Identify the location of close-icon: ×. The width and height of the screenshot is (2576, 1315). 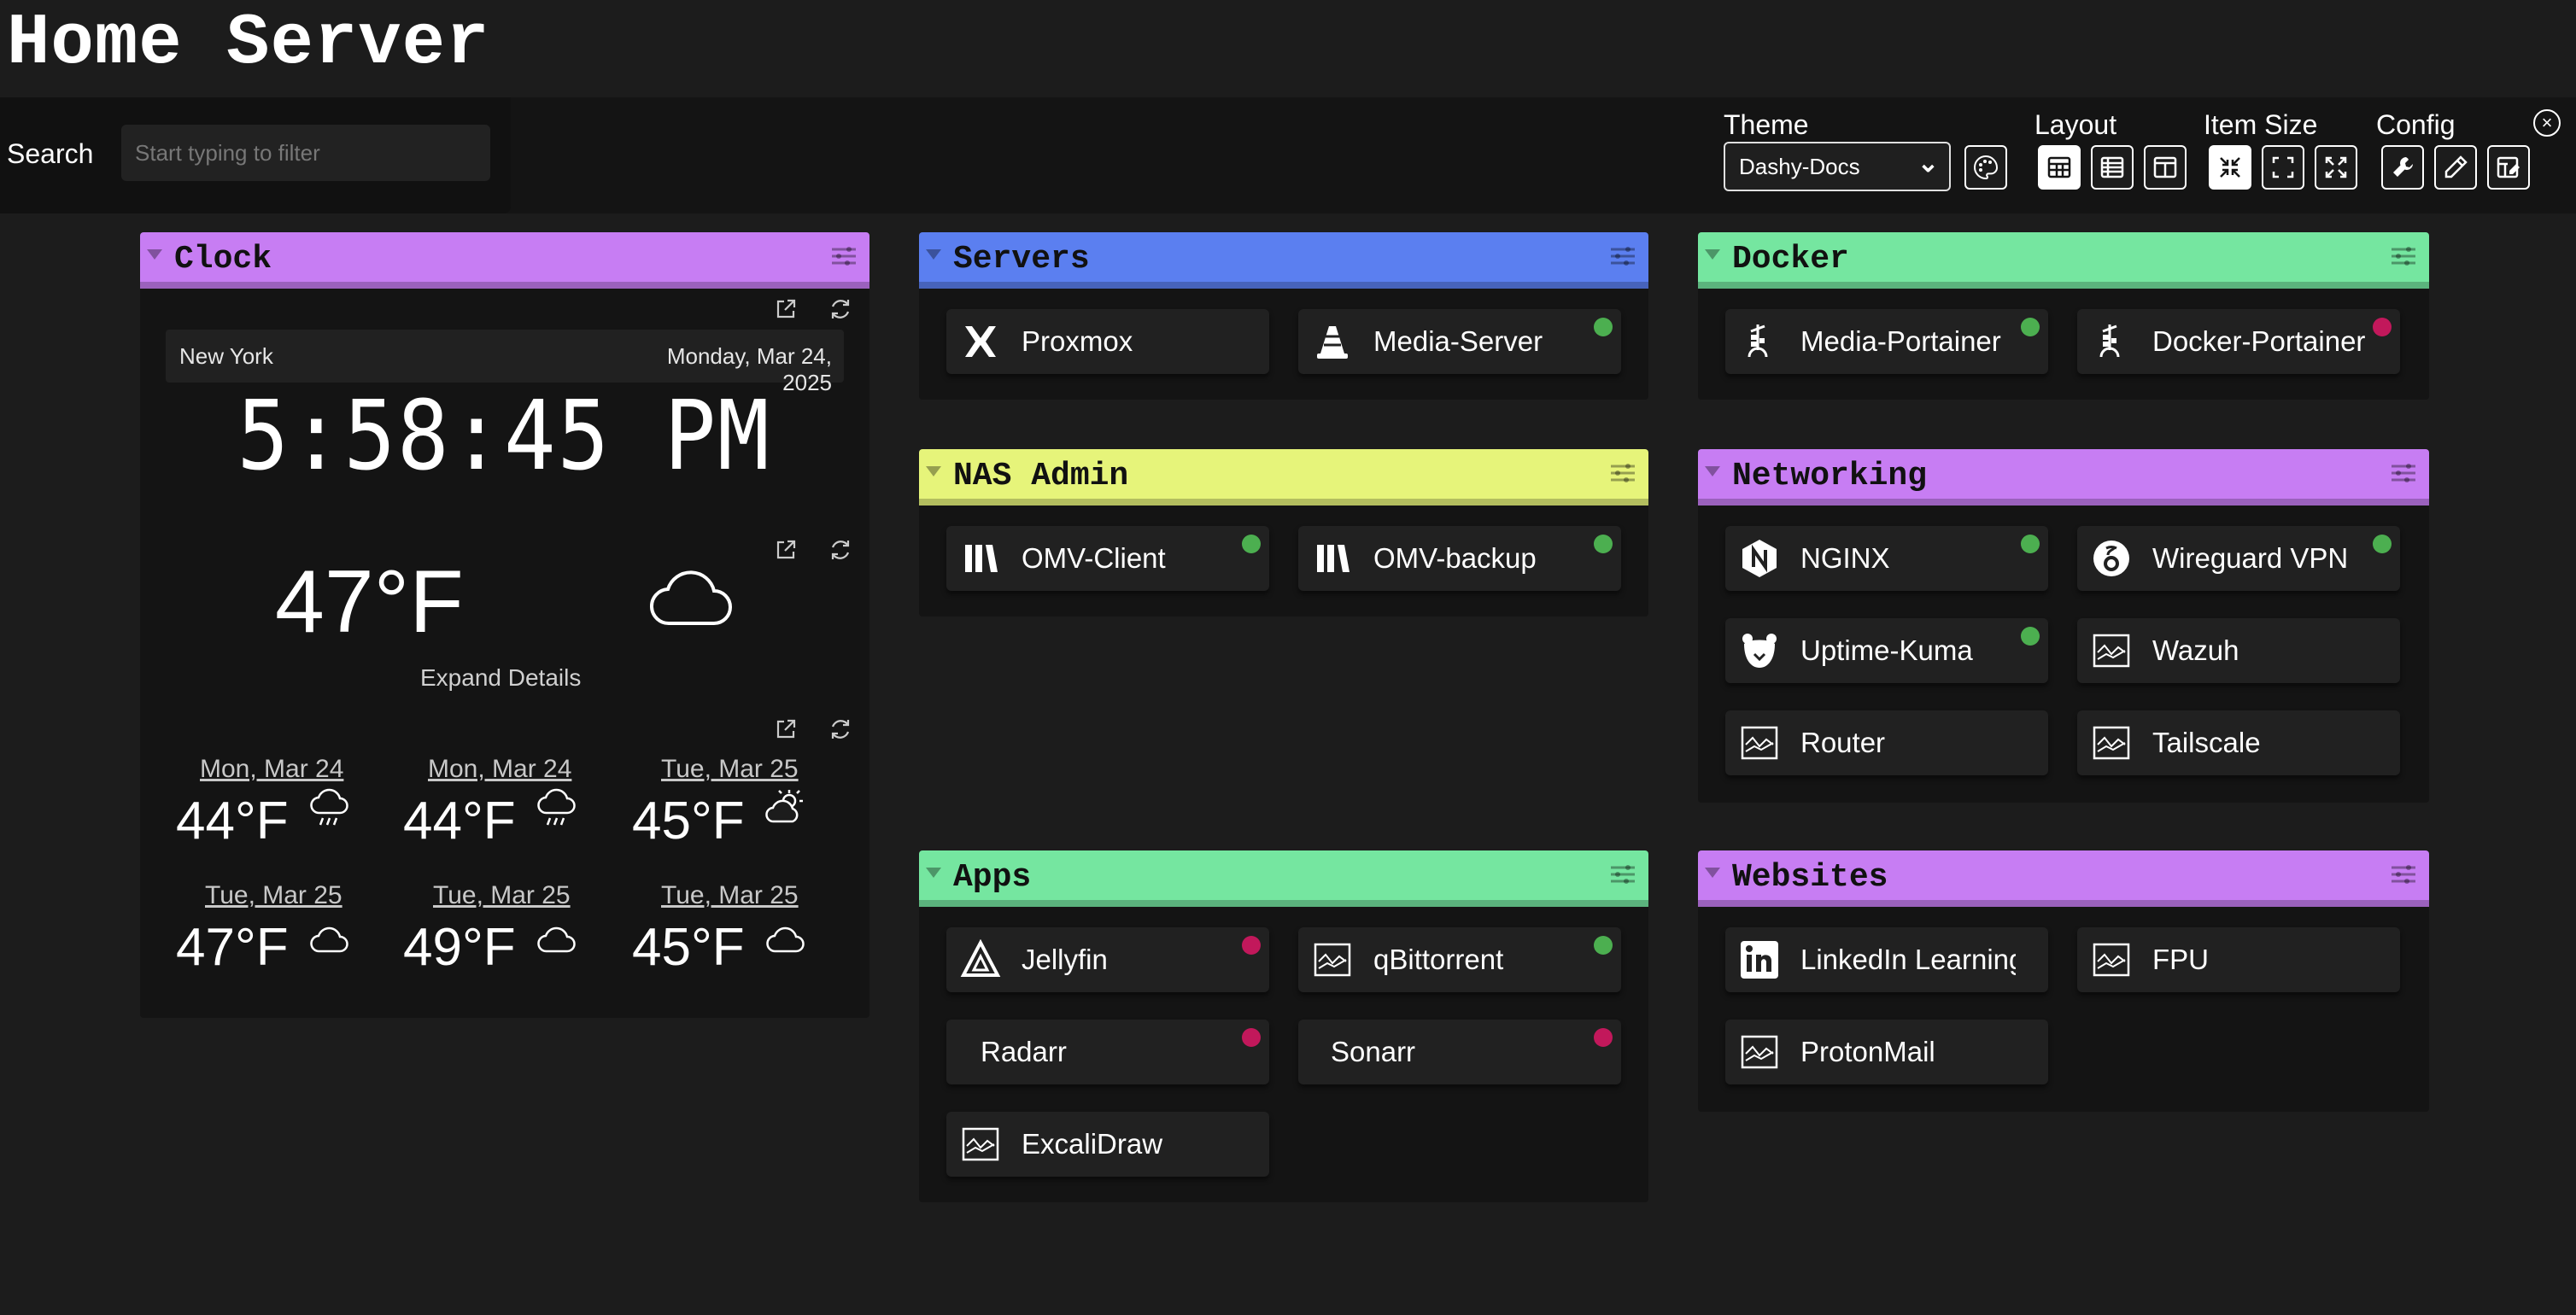
(2547, 123).